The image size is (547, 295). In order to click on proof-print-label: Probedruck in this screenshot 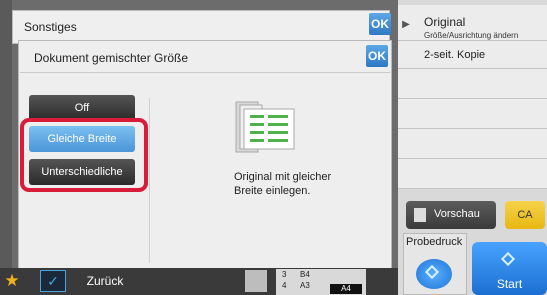, I will do `click(434, 242)`.